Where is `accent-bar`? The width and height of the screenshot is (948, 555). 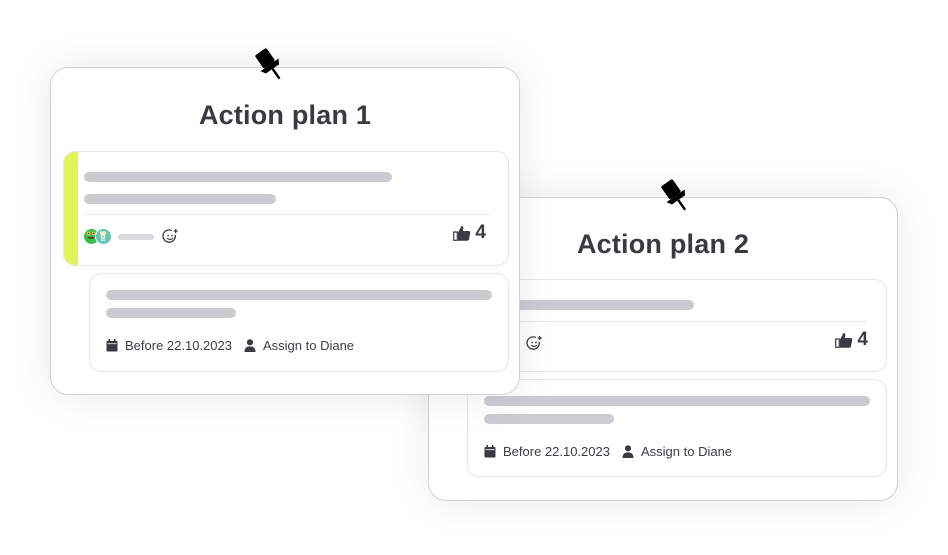 accent-bar is located at coordinates (71, 208).